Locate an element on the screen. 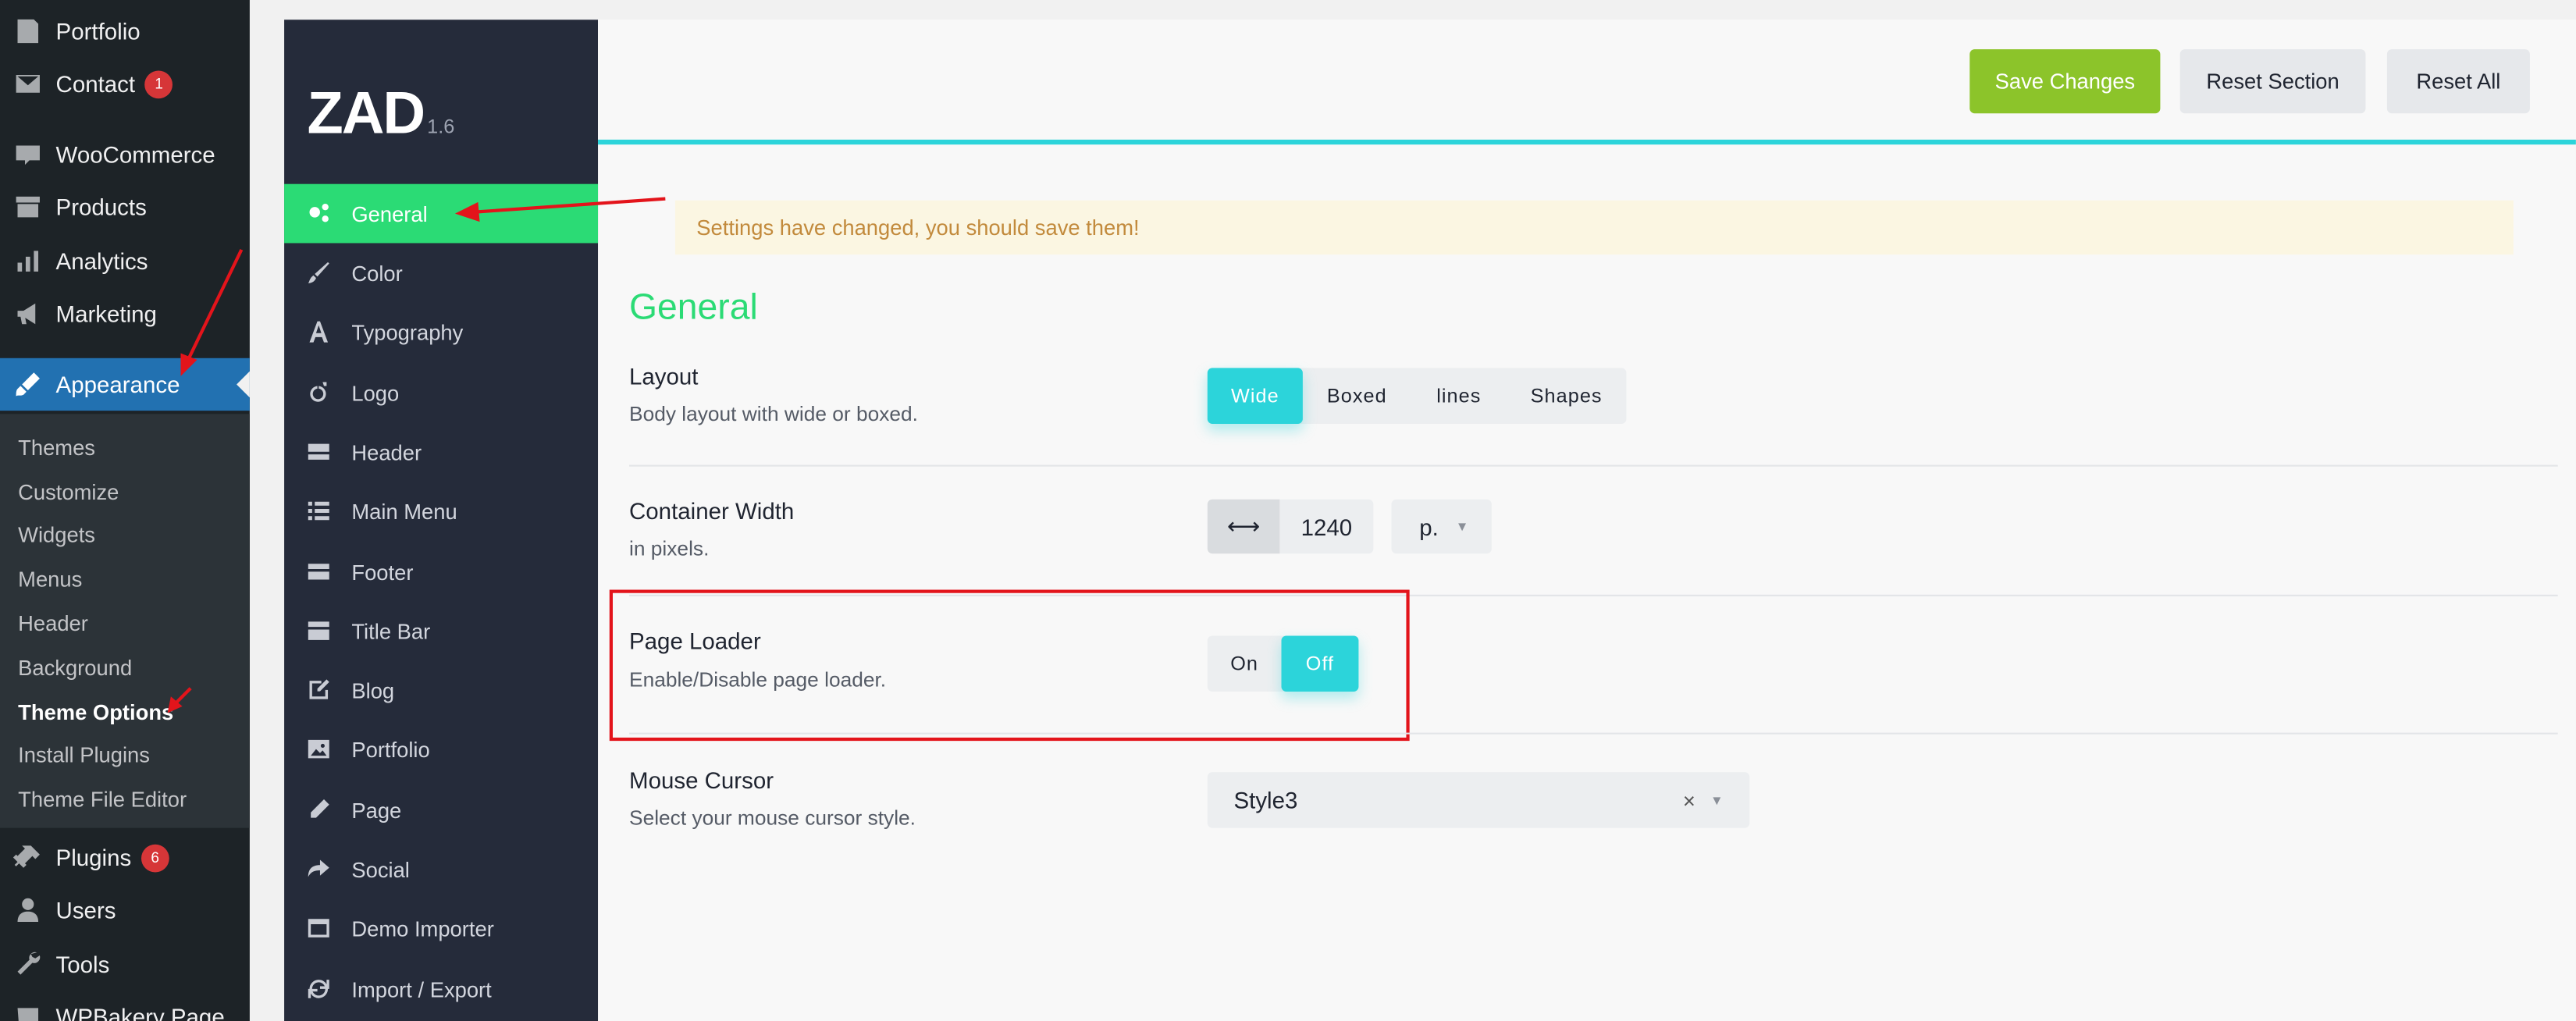 The width and height of the screenshot is (2576, 1021). wpbakery-icon is located at coordinates (28, 1011).